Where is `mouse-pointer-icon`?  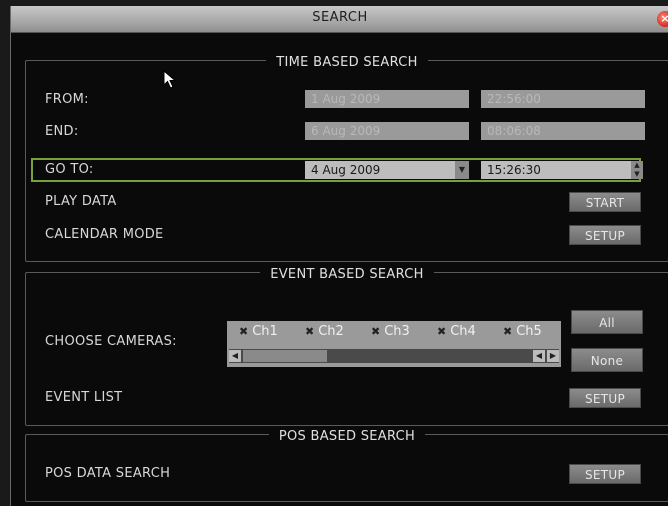 mouse-pointer-icon is located at coordinates (170, 79).